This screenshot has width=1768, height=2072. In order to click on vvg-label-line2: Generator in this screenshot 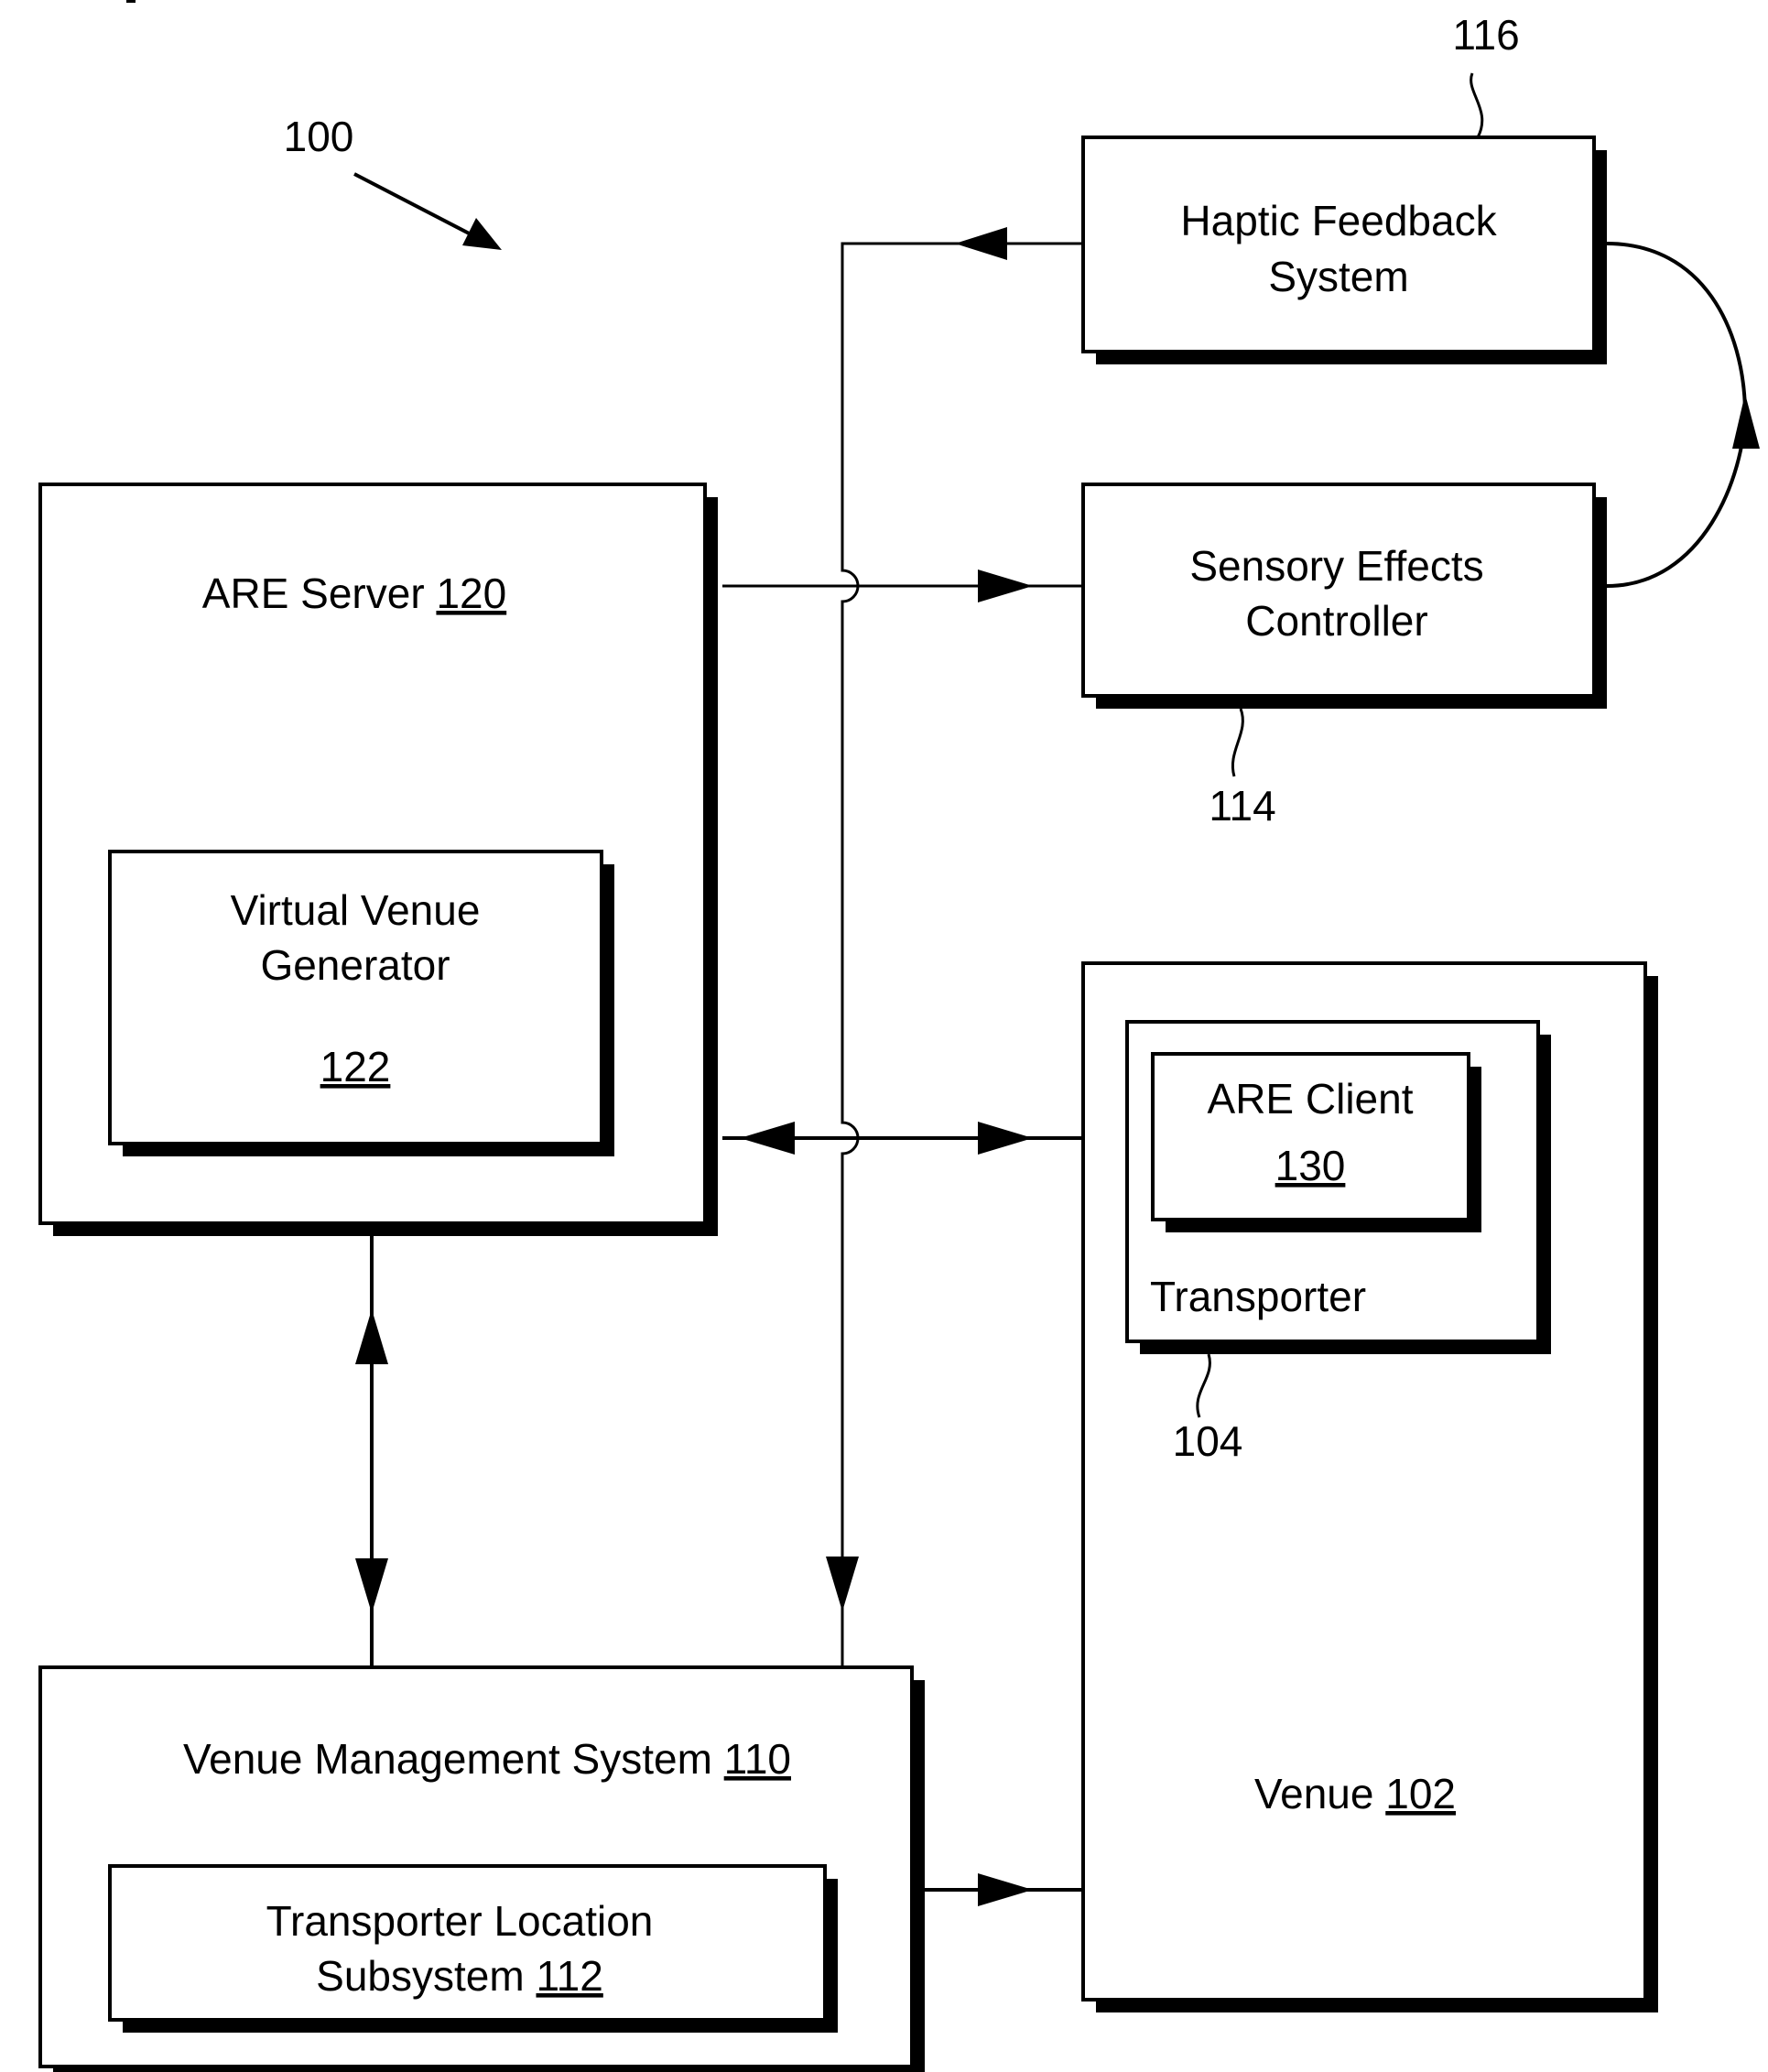, I will do `click(355, 965)`.